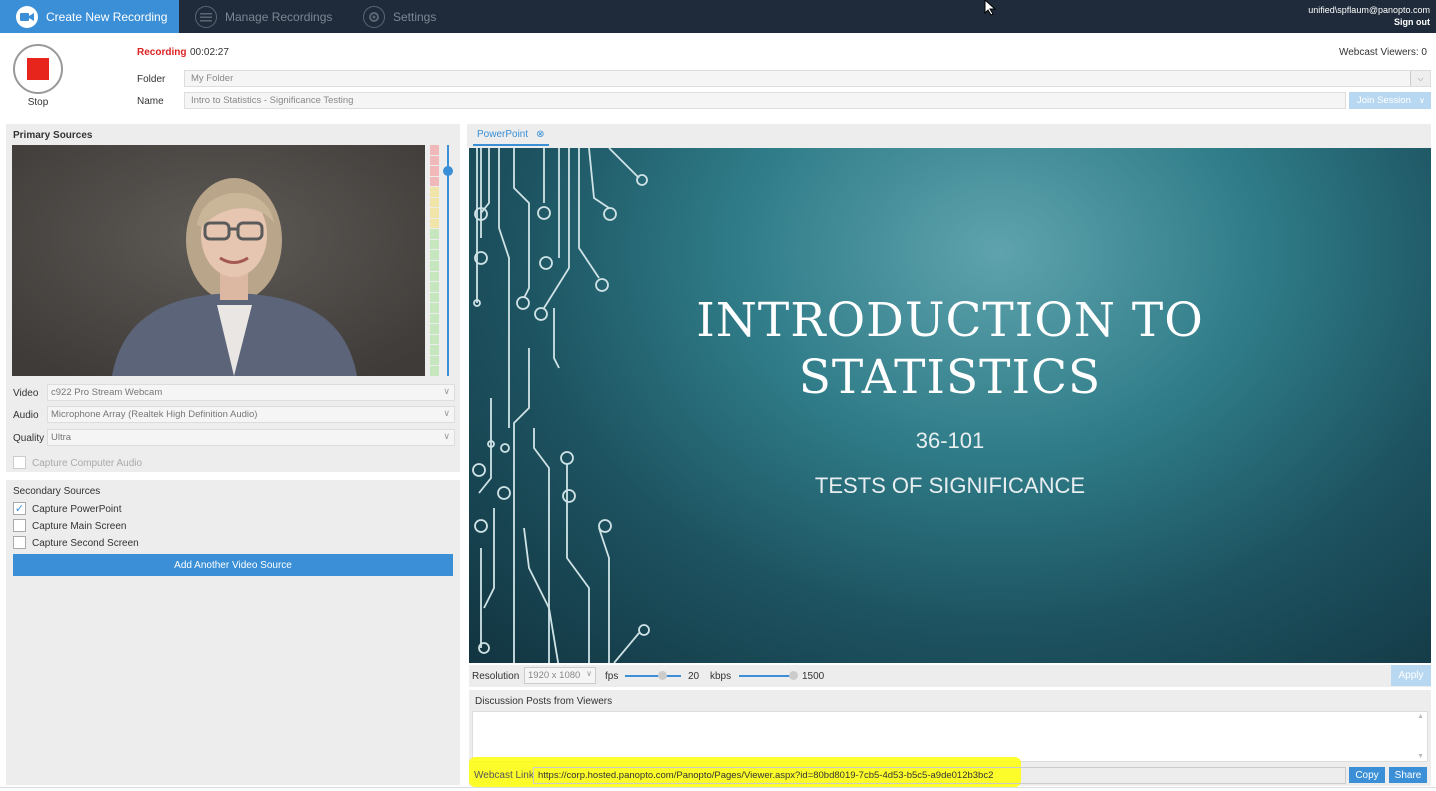 The height and width of the screenshot is (791, 1436). What do you see at coordinates (990, 8) in the screenshot?
I see `mouse-cursor-icon` at bounding box center [990, 8].